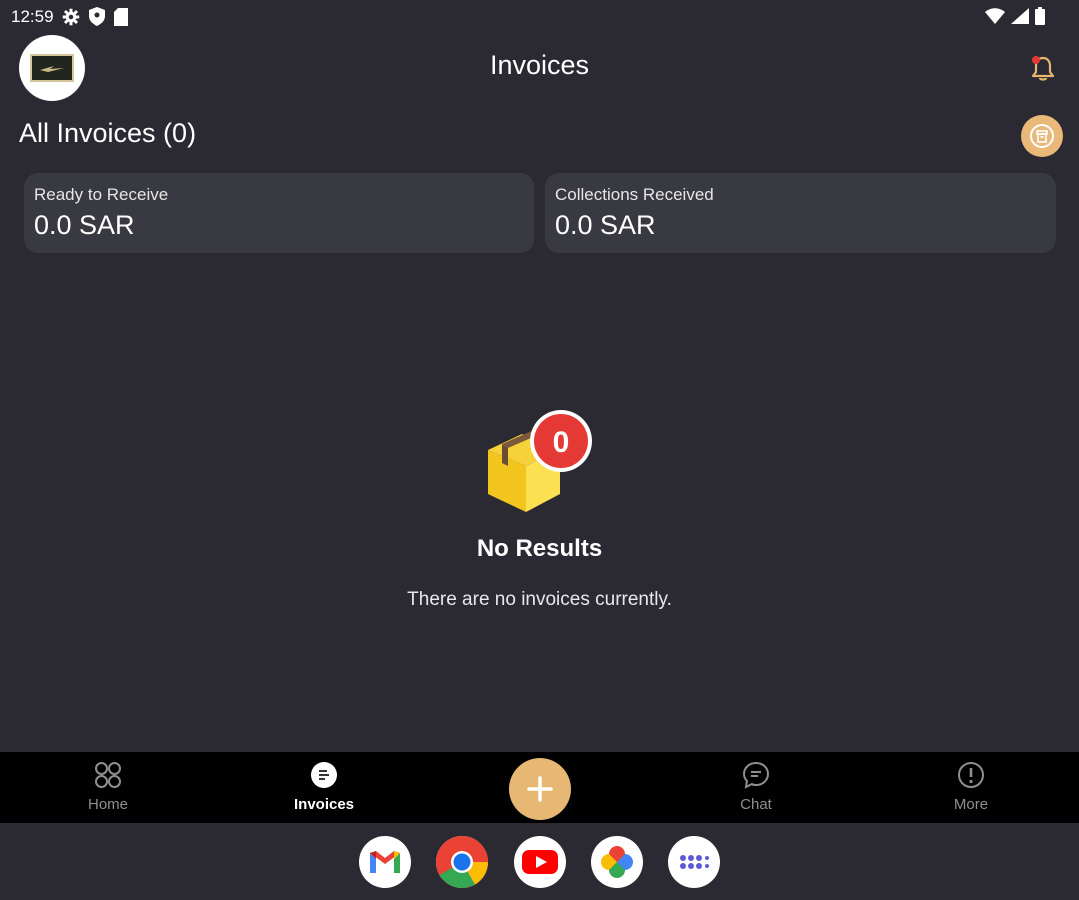 The height and width of the screenshot is (900, 1079). I want to click on plus-icon, so click(540, 789).